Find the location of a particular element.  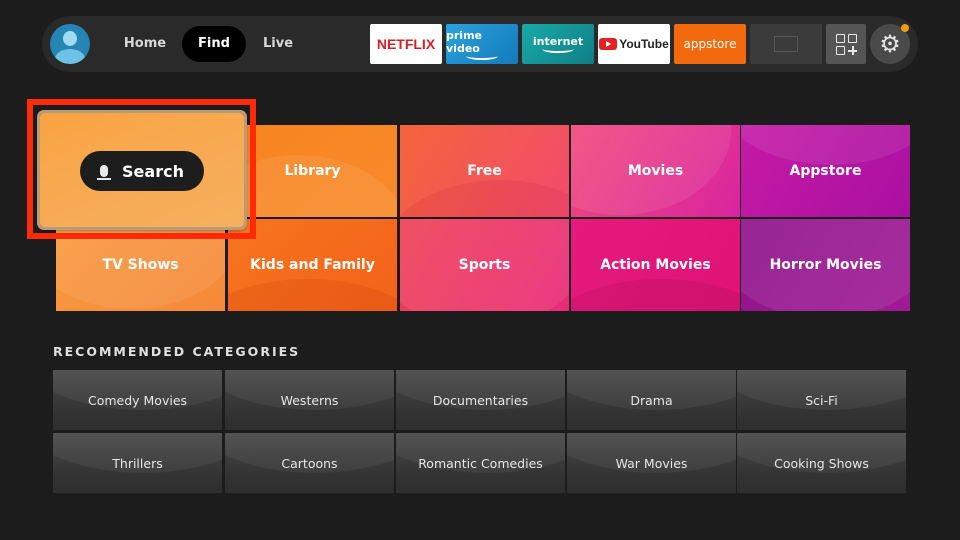

app-appstore: appstore is located at coordinates (710, 44).